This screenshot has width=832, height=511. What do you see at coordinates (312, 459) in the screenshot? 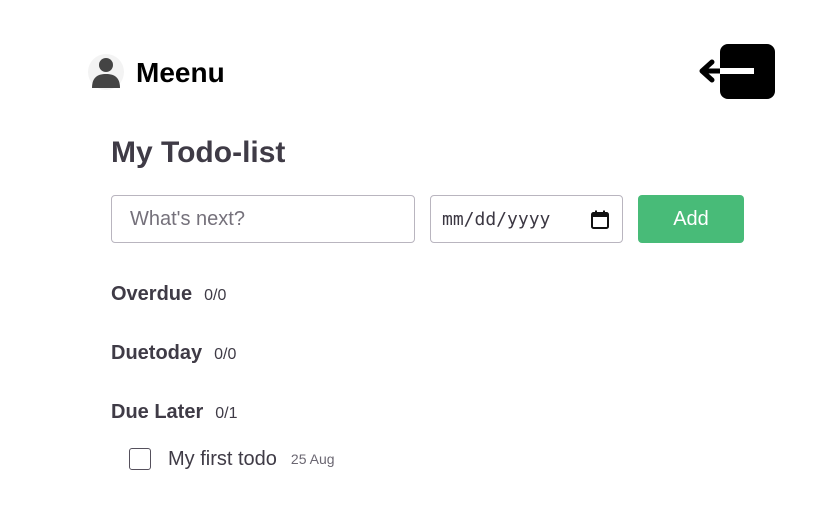
I see `todo-due-date: 25 Aug` at bounding box center [312, 459].